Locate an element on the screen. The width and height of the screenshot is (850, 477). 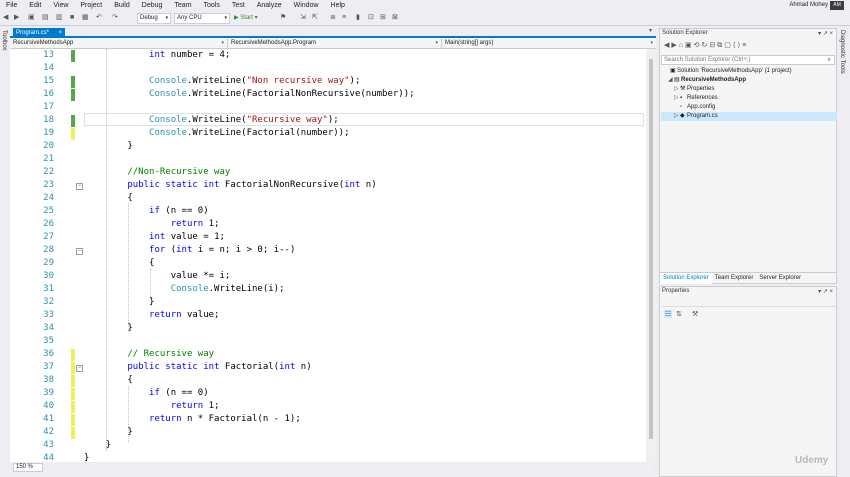
class-dropdown: RecursiveMethodsApp.Program ▾ is located at coordinates (335, 43).